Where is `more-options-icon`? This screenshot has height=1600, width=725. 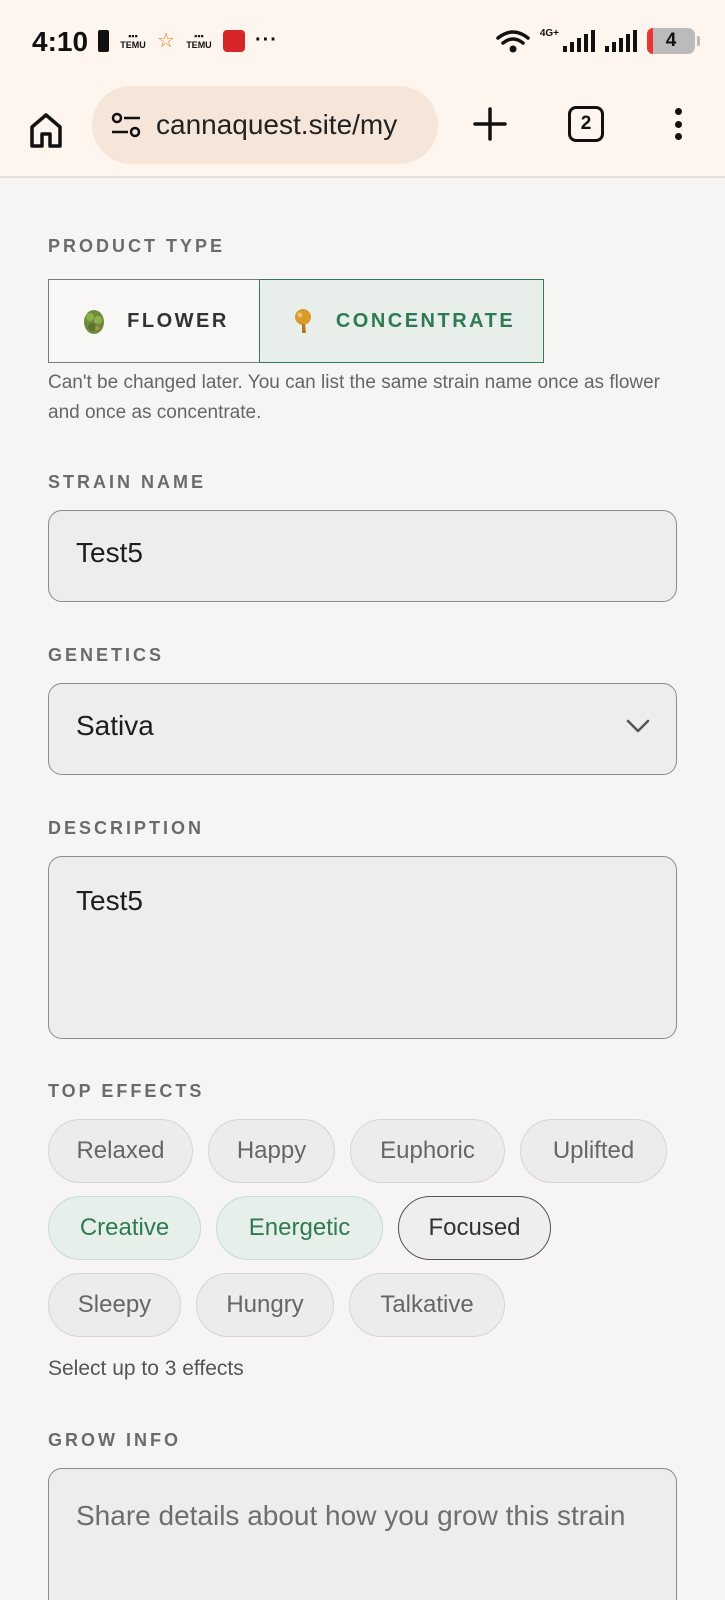
more-options-icon is located at coordinates (678, 124).